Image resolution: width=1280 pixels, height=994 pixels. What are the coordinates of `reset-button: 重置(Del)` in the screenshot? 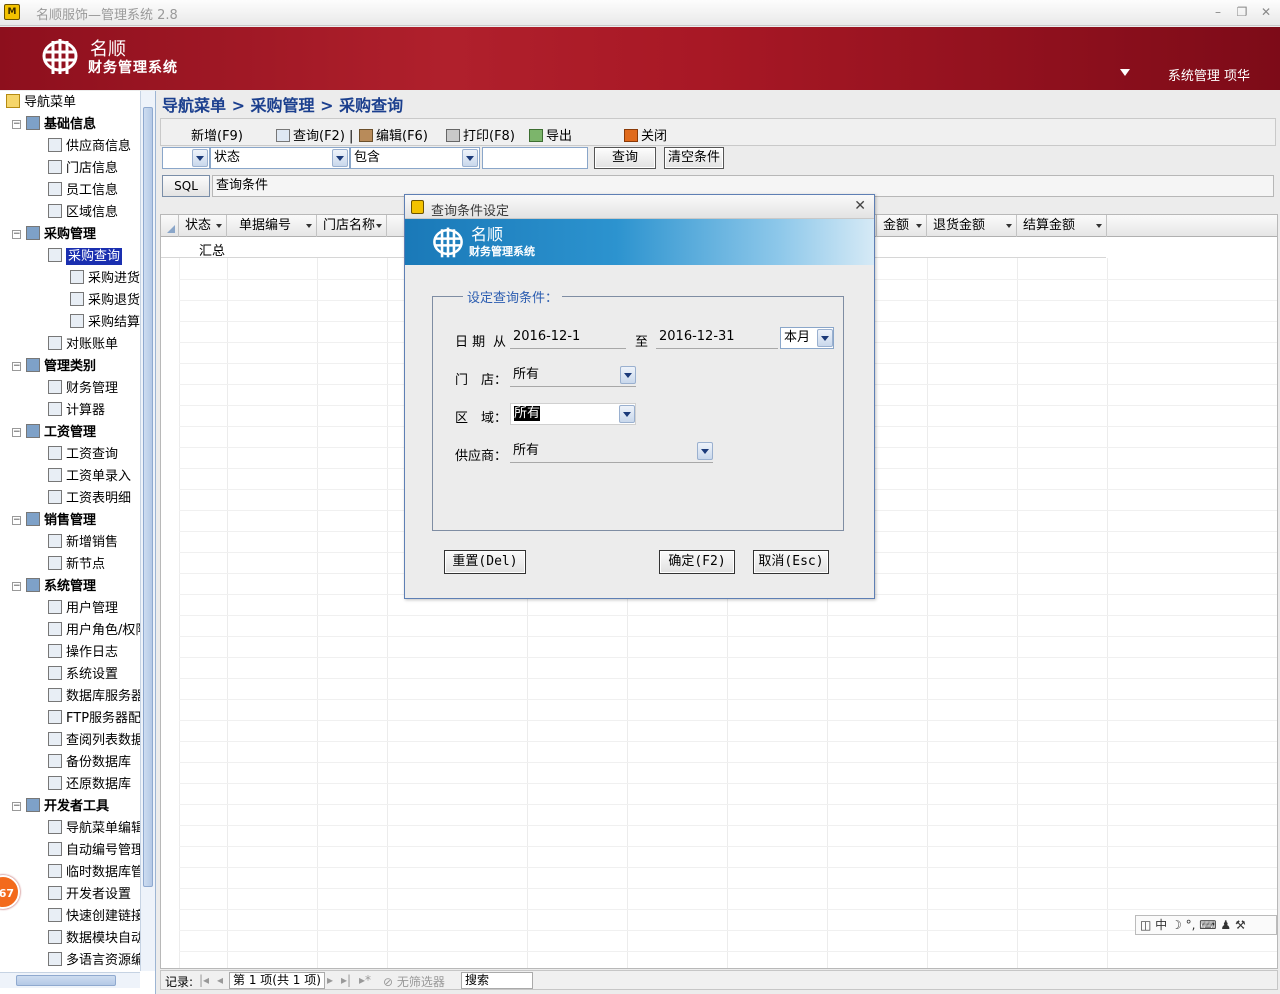 It's located at (485, 562).